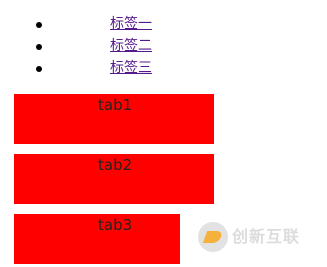 The image size is (327, 267). I want to click on tab-link-1: 标签一, so click(131, 24).